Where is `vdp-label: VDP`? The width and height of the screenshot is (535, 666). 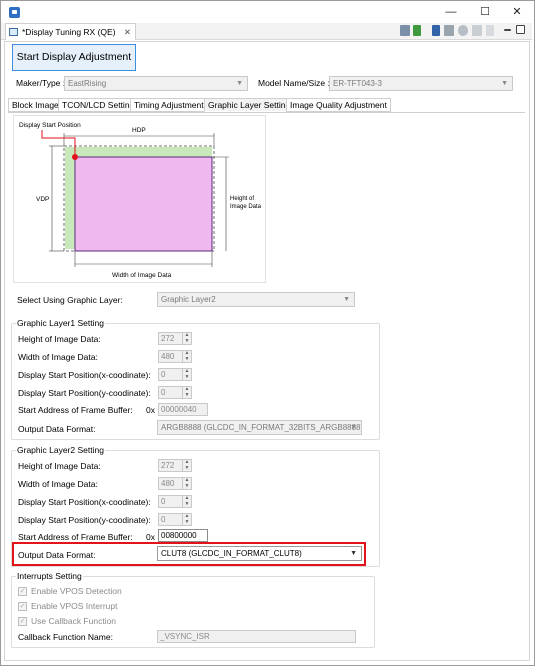 vdp-label: VDP is located at coordinates (42, 199).